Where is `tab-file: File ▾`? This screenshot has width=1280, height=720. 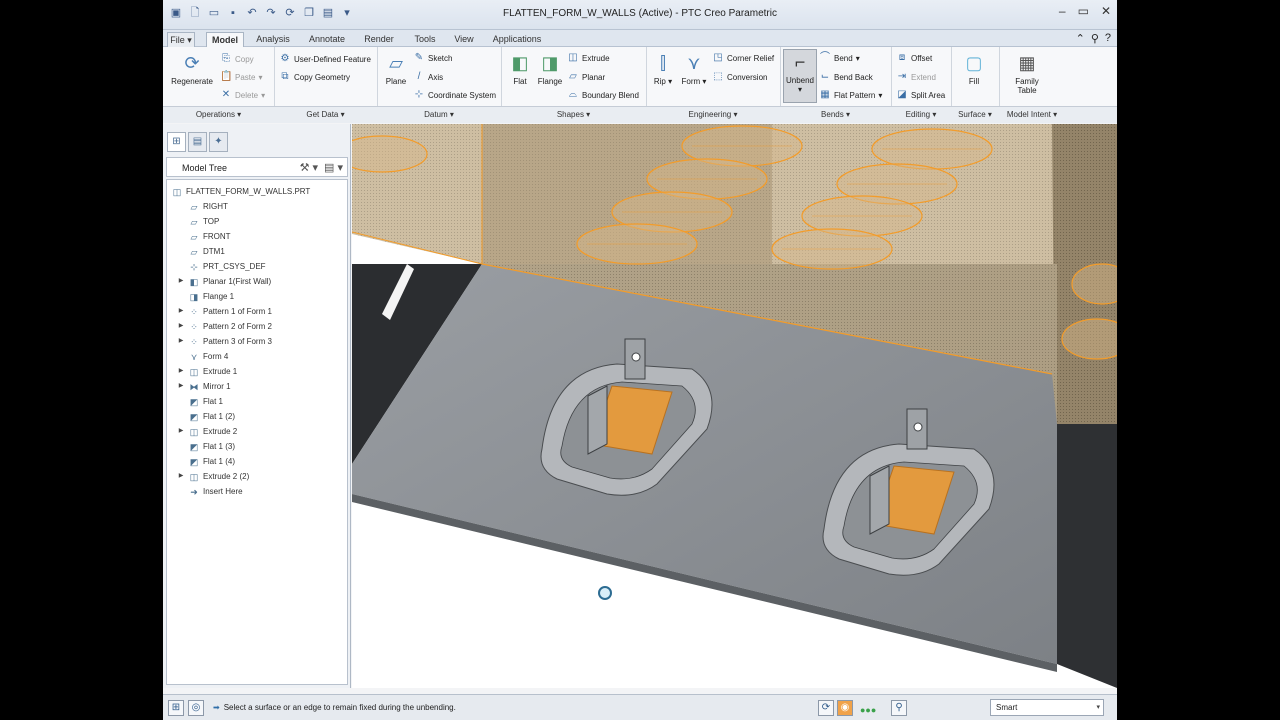 tab-file: File ▾ is located at coordinates (181, 39).